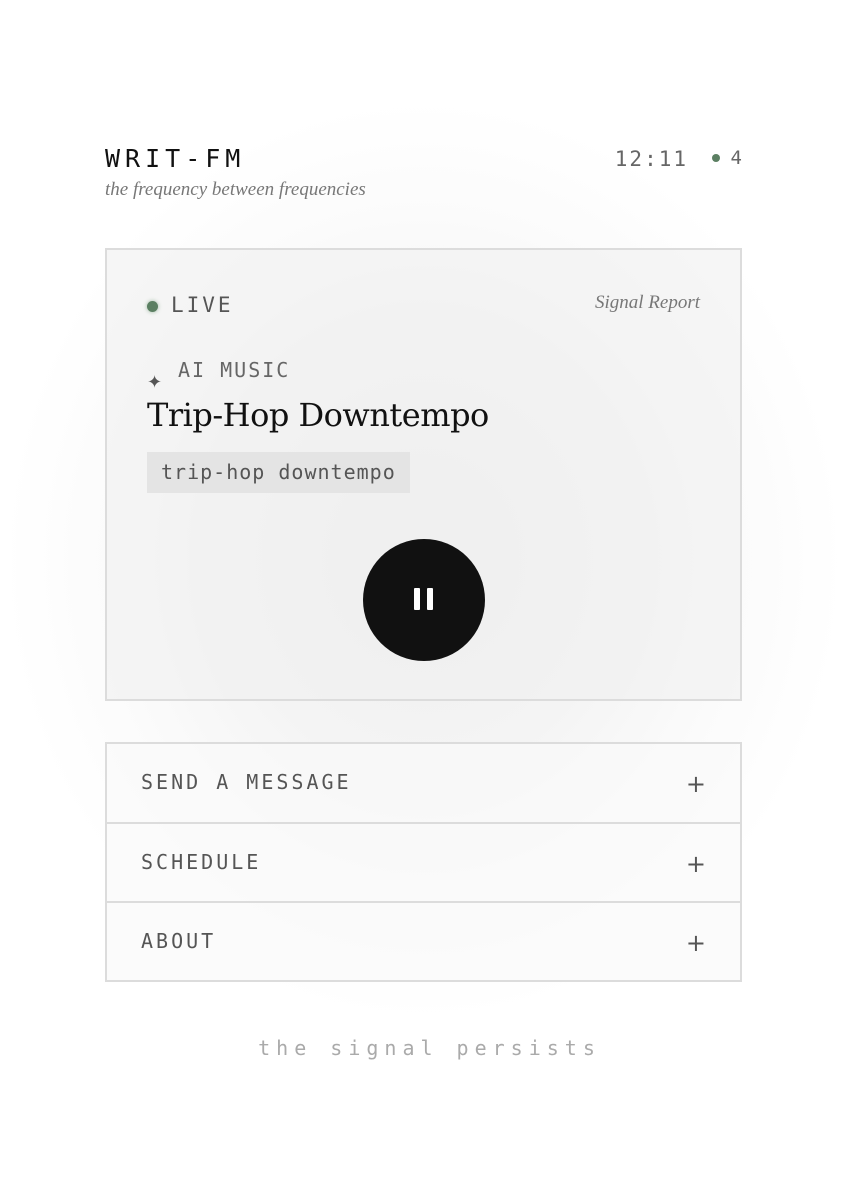 The width and height of the screenshot is (859, 1200). What do you see at coordinates (152, 306) in the screenshot?
I see `live-indicator-dot` at bounding box center [152, 306].